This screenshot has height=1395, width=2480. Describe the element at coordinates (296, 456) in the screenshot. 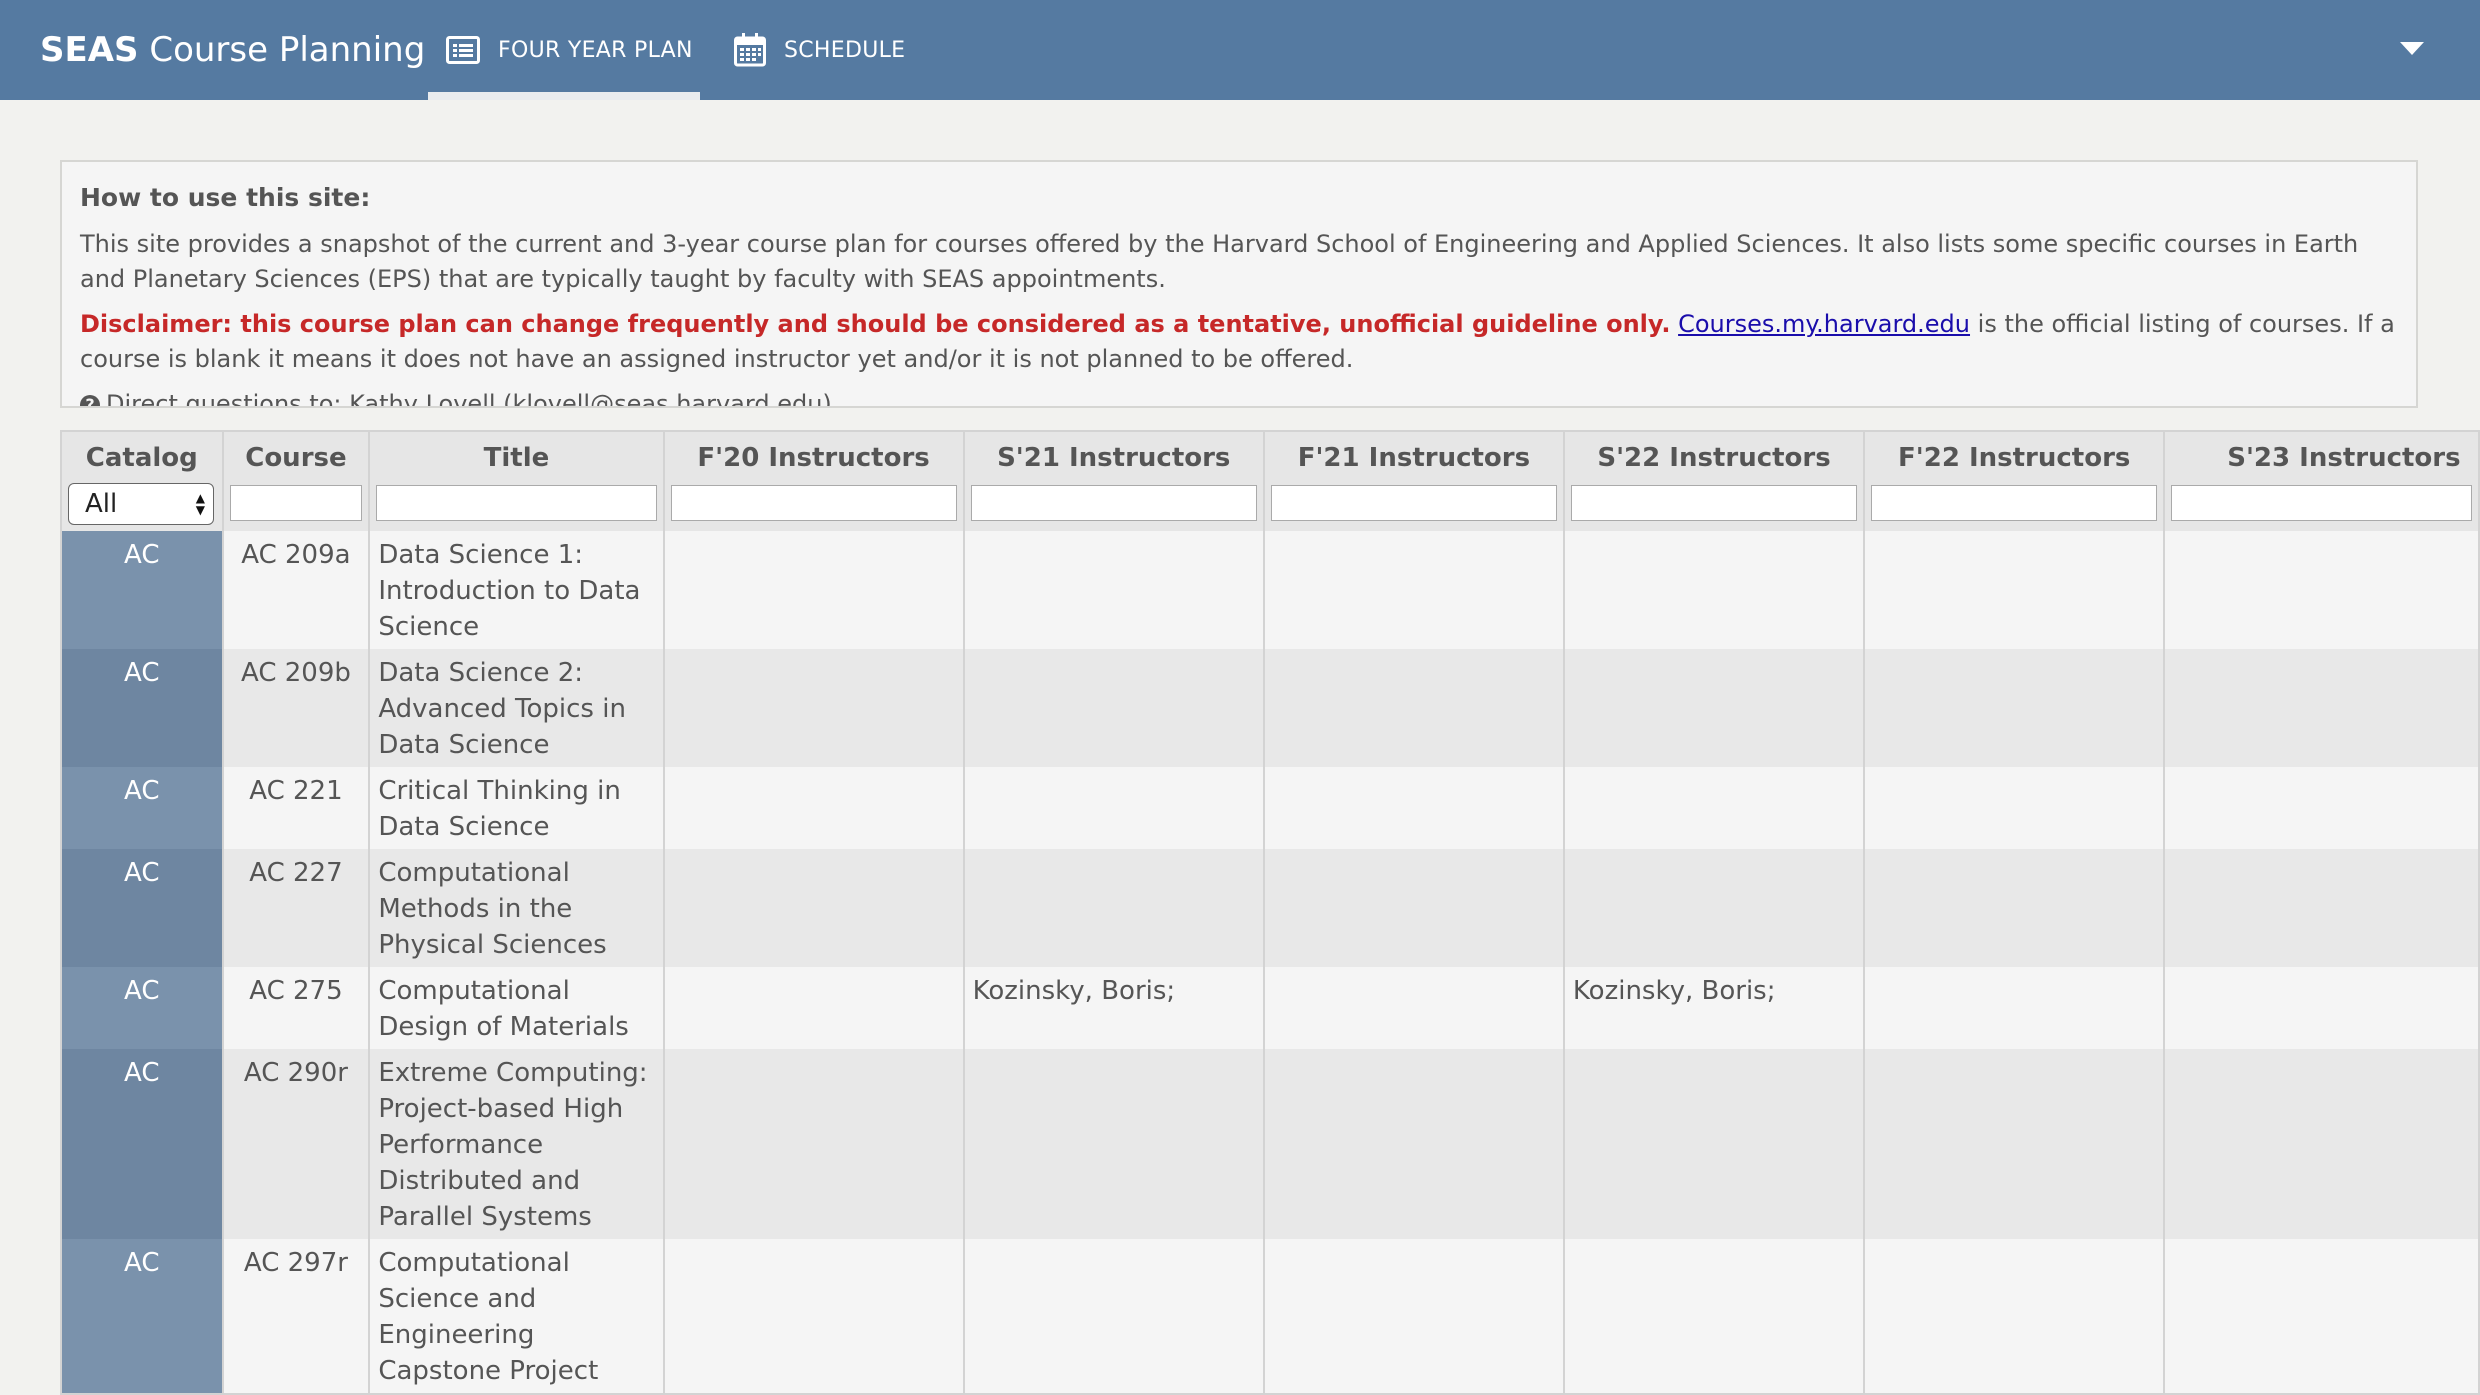

I see `col-header-course: Course` at that location.